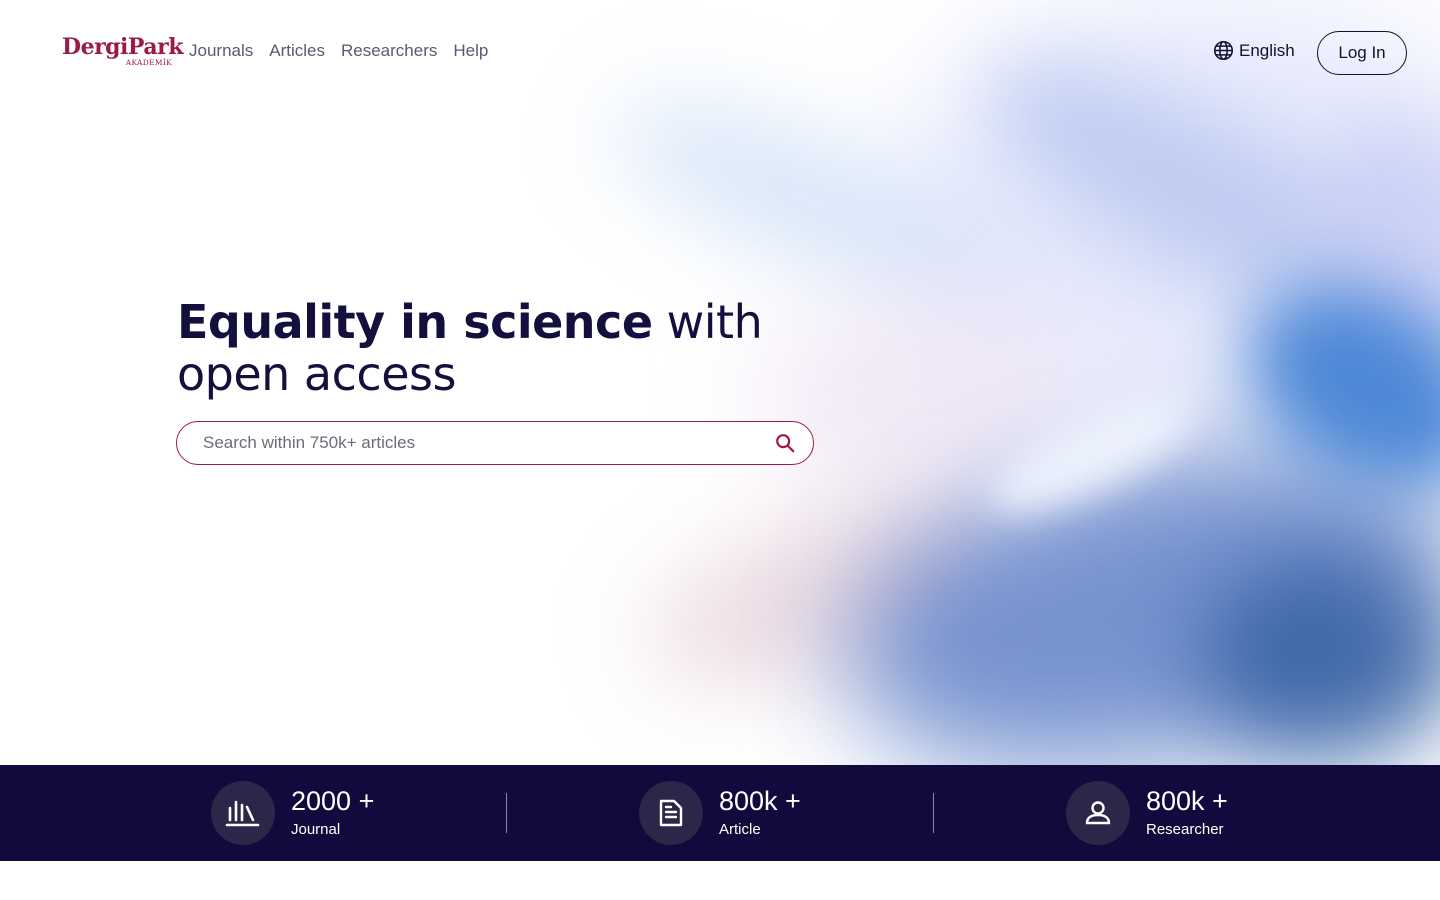 The image size is (1440, 900). I want to click on stat-articles-value: 800k +, so click(760, 801).